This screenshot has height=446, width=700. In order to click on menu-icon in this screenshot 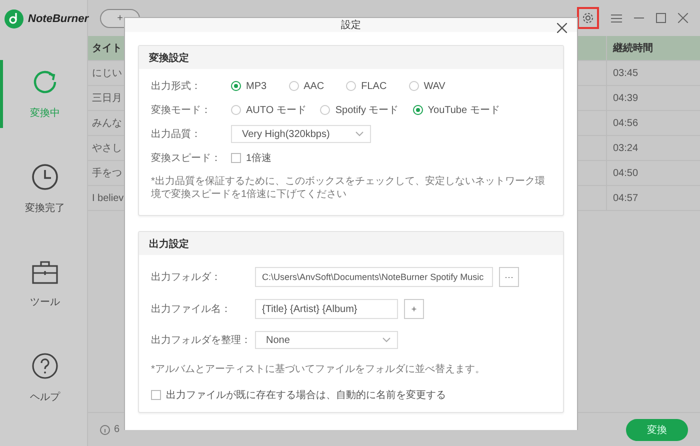, I will do `click(616, 18)`.